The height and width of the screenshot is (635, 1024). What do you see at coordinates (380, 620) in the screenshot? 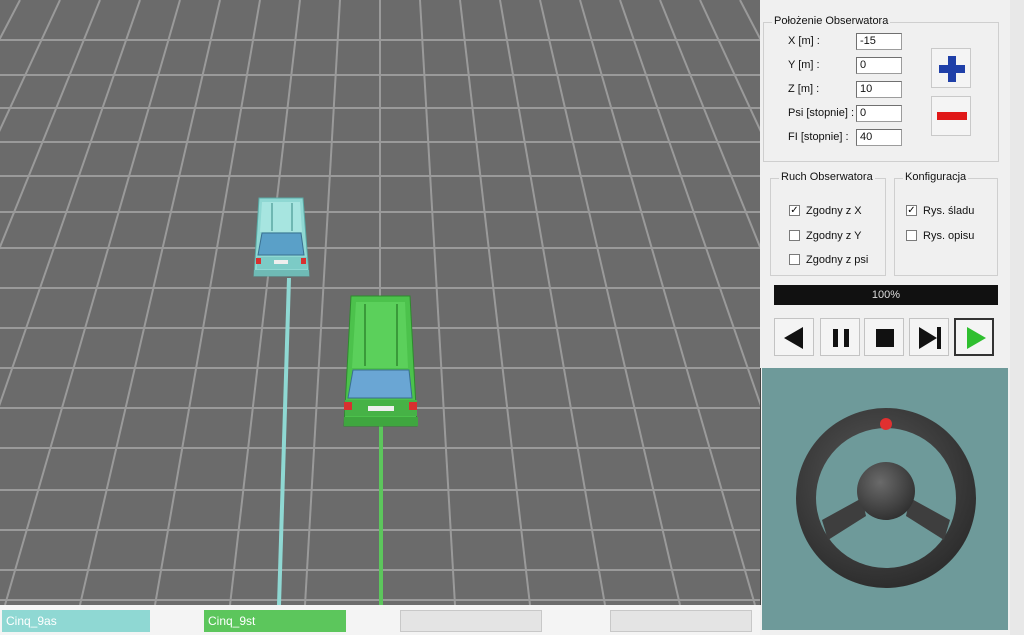
I see `vehicle-legend-bar: Cinq_9as Cinq_9st` at bounding box center [380, 620].